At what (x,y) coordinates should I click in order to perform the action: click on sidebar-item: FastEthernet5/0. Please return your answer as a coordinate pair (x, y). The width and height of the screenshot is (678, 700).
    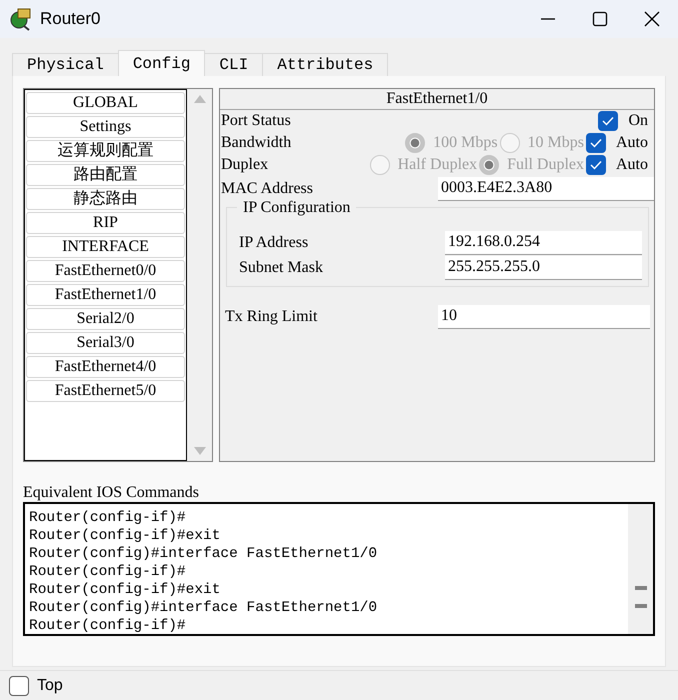
    Looking at the image, I should click on (105, 391).